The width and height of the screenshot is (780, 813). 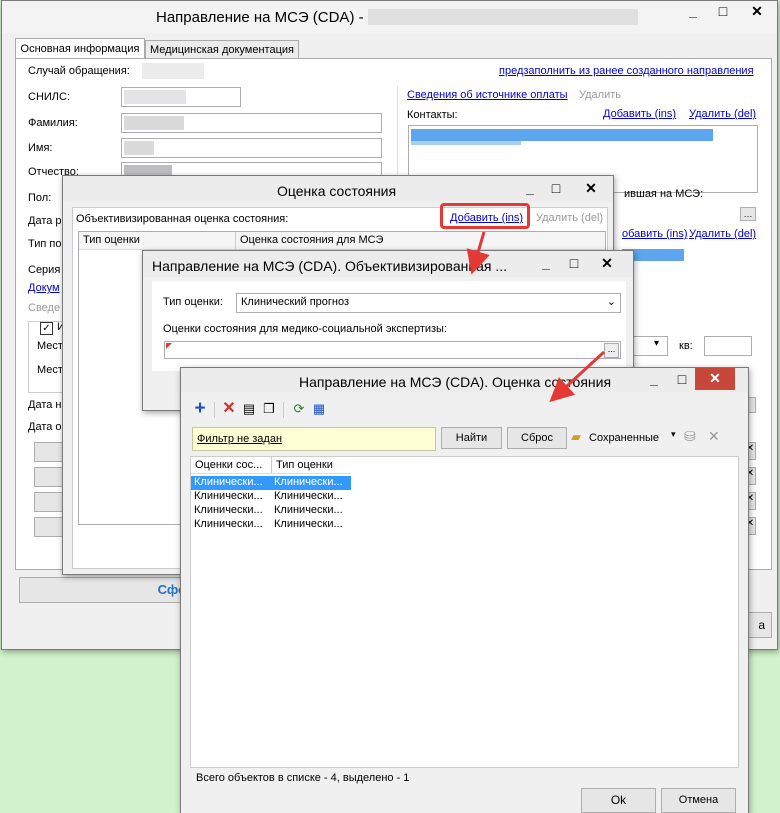 I want to click on delete2-link: Удалить (del), so click(x=722, y=234).